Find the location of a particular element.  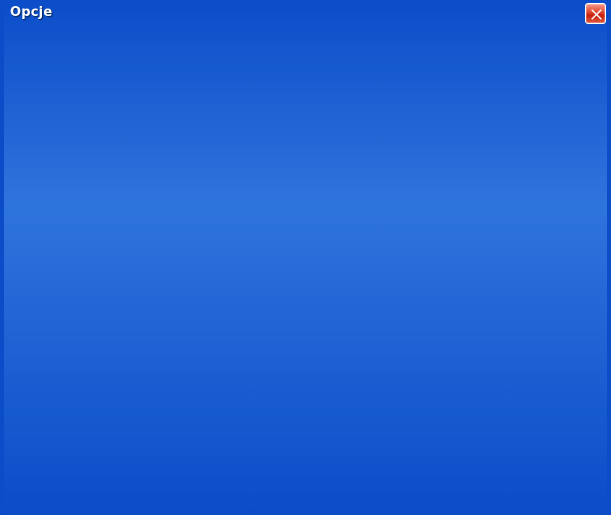

close-button is located at coordinates (595, 13).